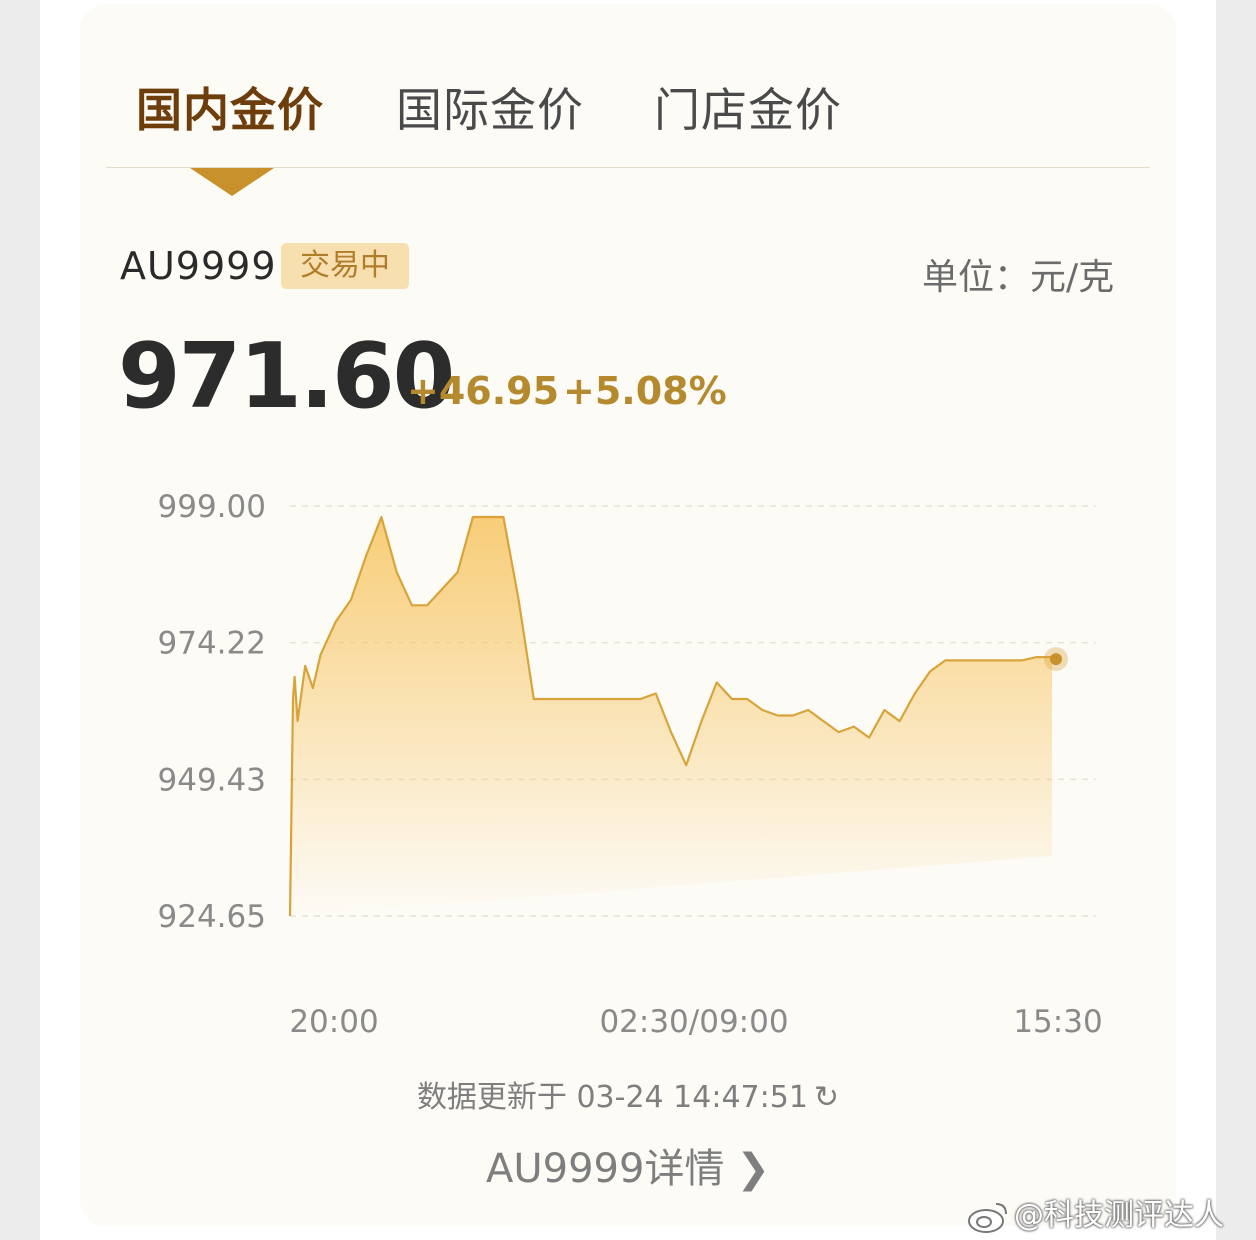 Image resolution: width=1256 pixels, height=1240 pixels. Describe the element at coordinates (645, 391) in the screenshot. I see `price-change-percent: +5.08%` at that location.